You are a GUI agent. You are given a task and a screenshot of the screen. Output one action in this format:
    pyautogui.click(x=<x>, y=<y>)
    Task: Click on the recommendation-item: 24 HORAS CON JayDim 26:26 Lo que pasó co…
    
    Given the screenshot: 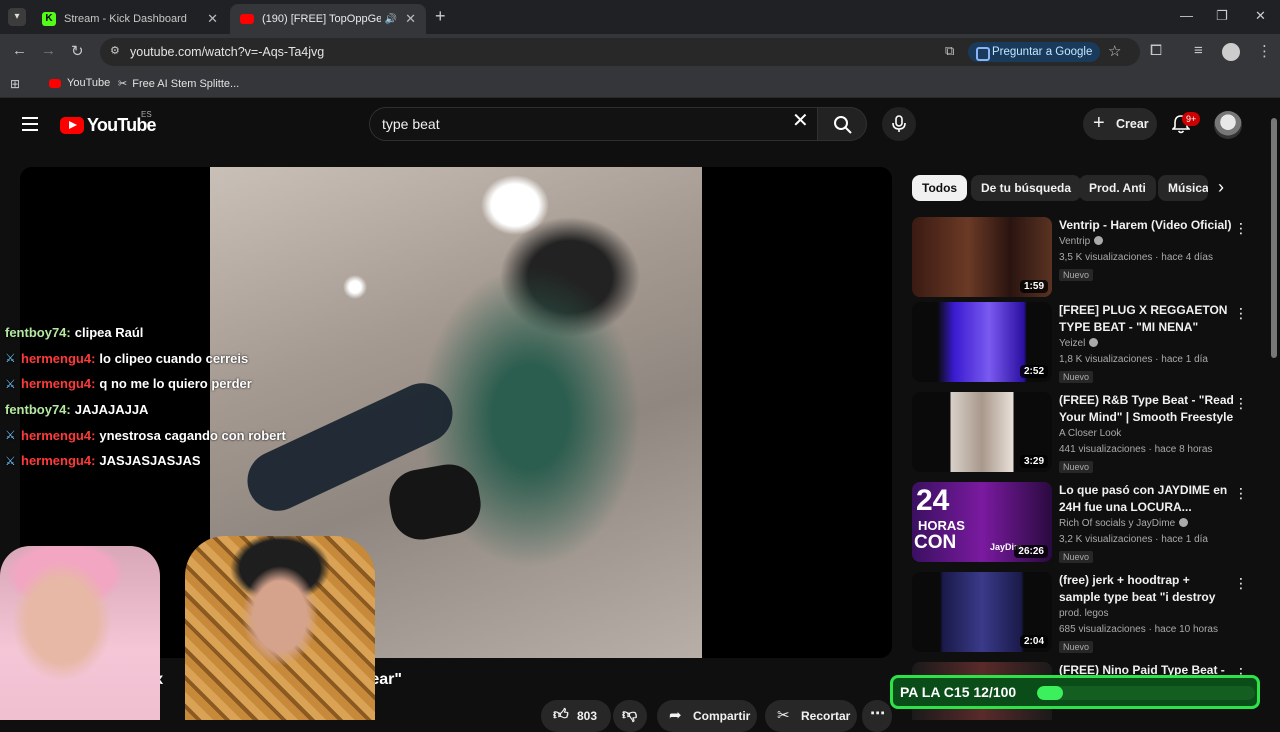 What is the action you would take?
    pyautogui.click(x=1087, y=522)
    